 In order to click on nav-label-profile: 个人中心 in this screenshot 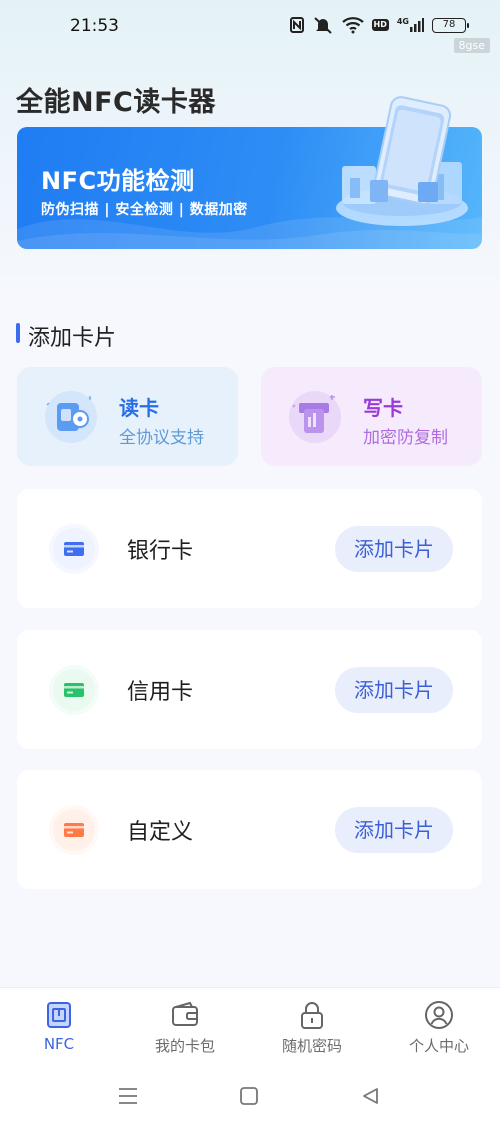, I will do `click(438, 1046)`.